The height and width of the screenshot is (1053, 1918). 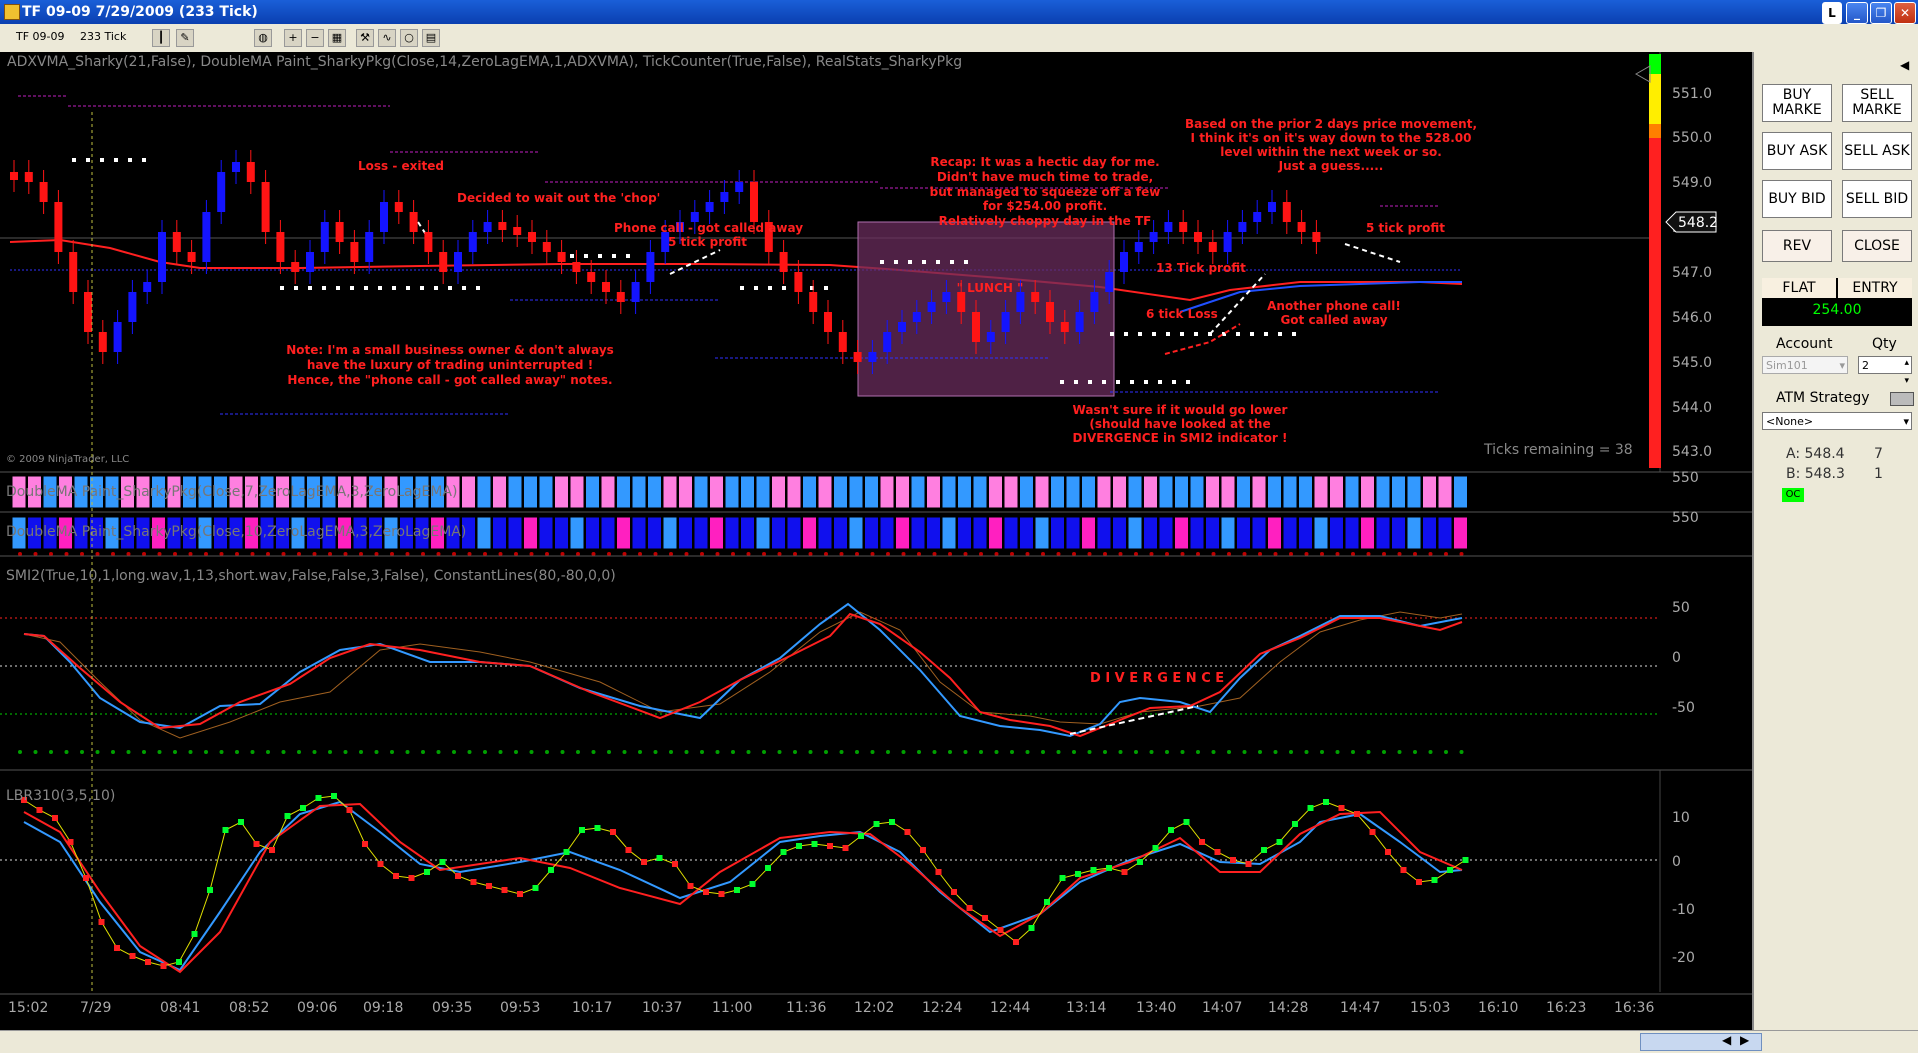 What do you see at coordinates (1681, 608) in the screenshot?
I see `svg-text: 50` at bounding box center [1681, 608].